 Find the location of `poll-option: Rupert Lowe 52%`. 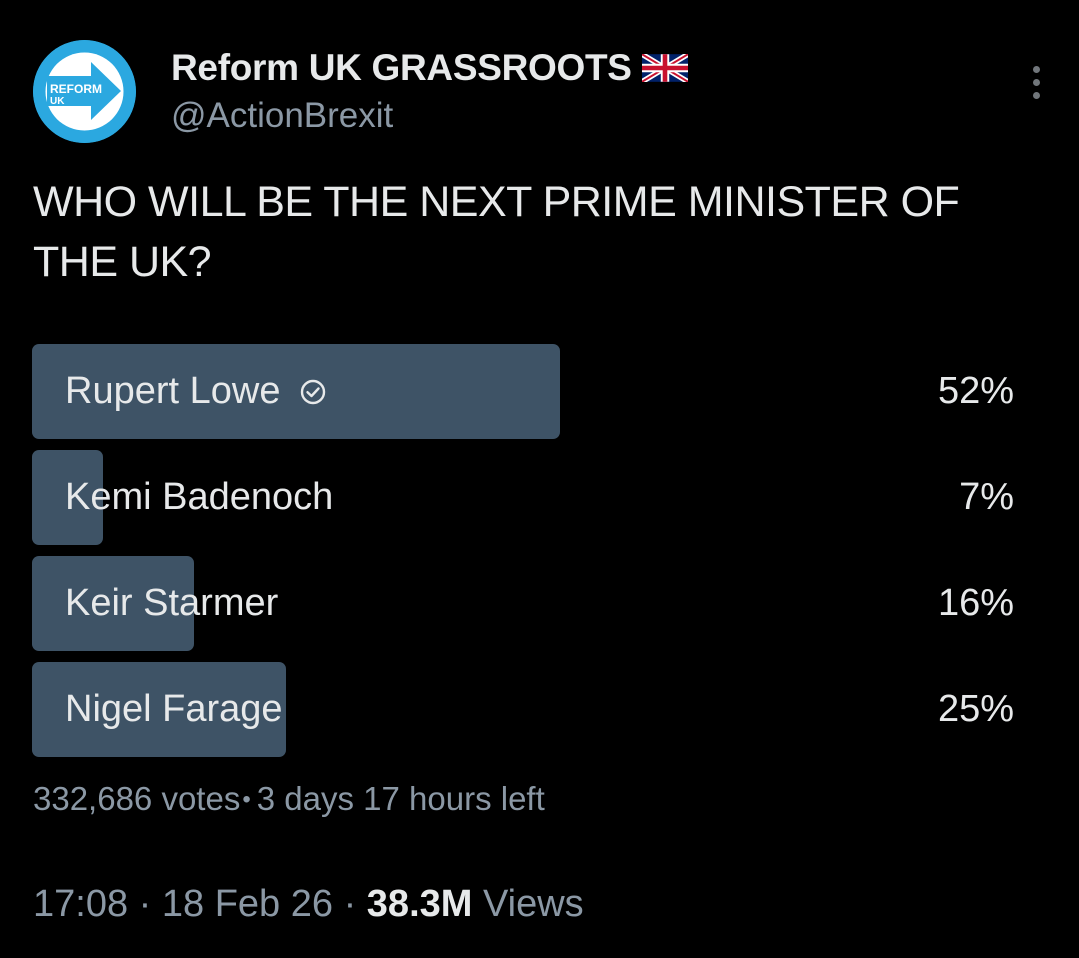

poll-option: Rupert Lowe 52% is located at coordinates (523, 391).